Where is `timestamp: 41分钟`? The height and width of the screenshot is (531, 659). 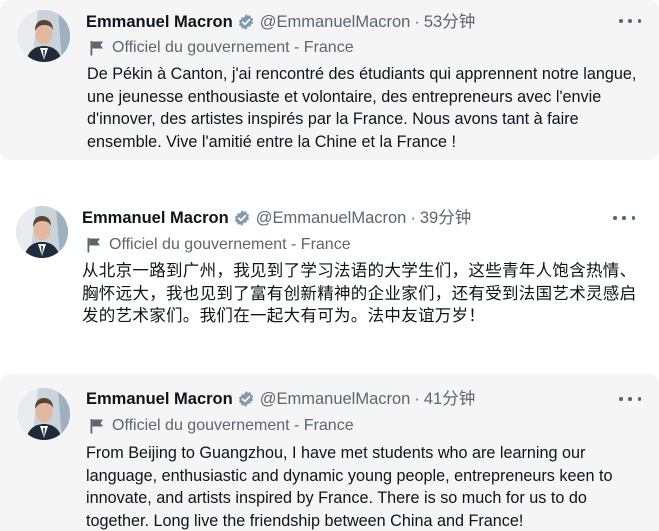
timestamp: 41分钟 is located at coordinates (449, 399).